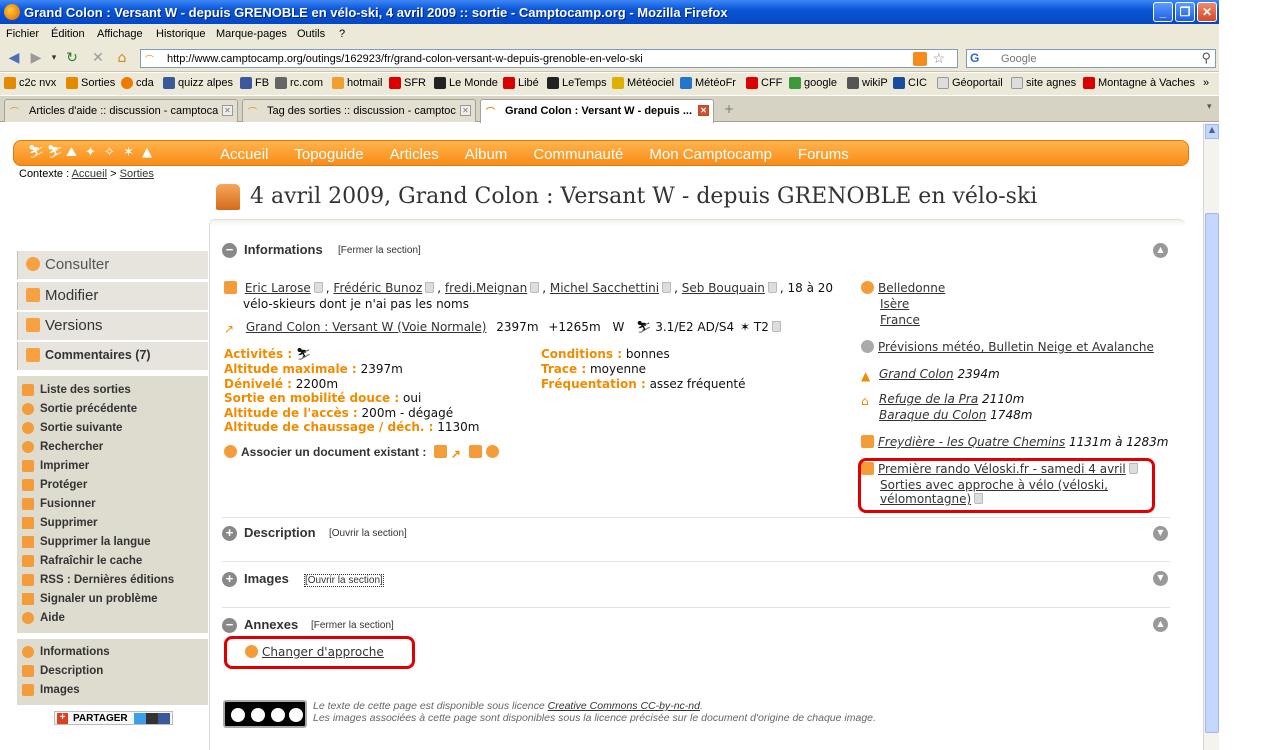 This screenshot has width=1263, height=750. I want to click on reload-icon: ↻, so click(72, 58).